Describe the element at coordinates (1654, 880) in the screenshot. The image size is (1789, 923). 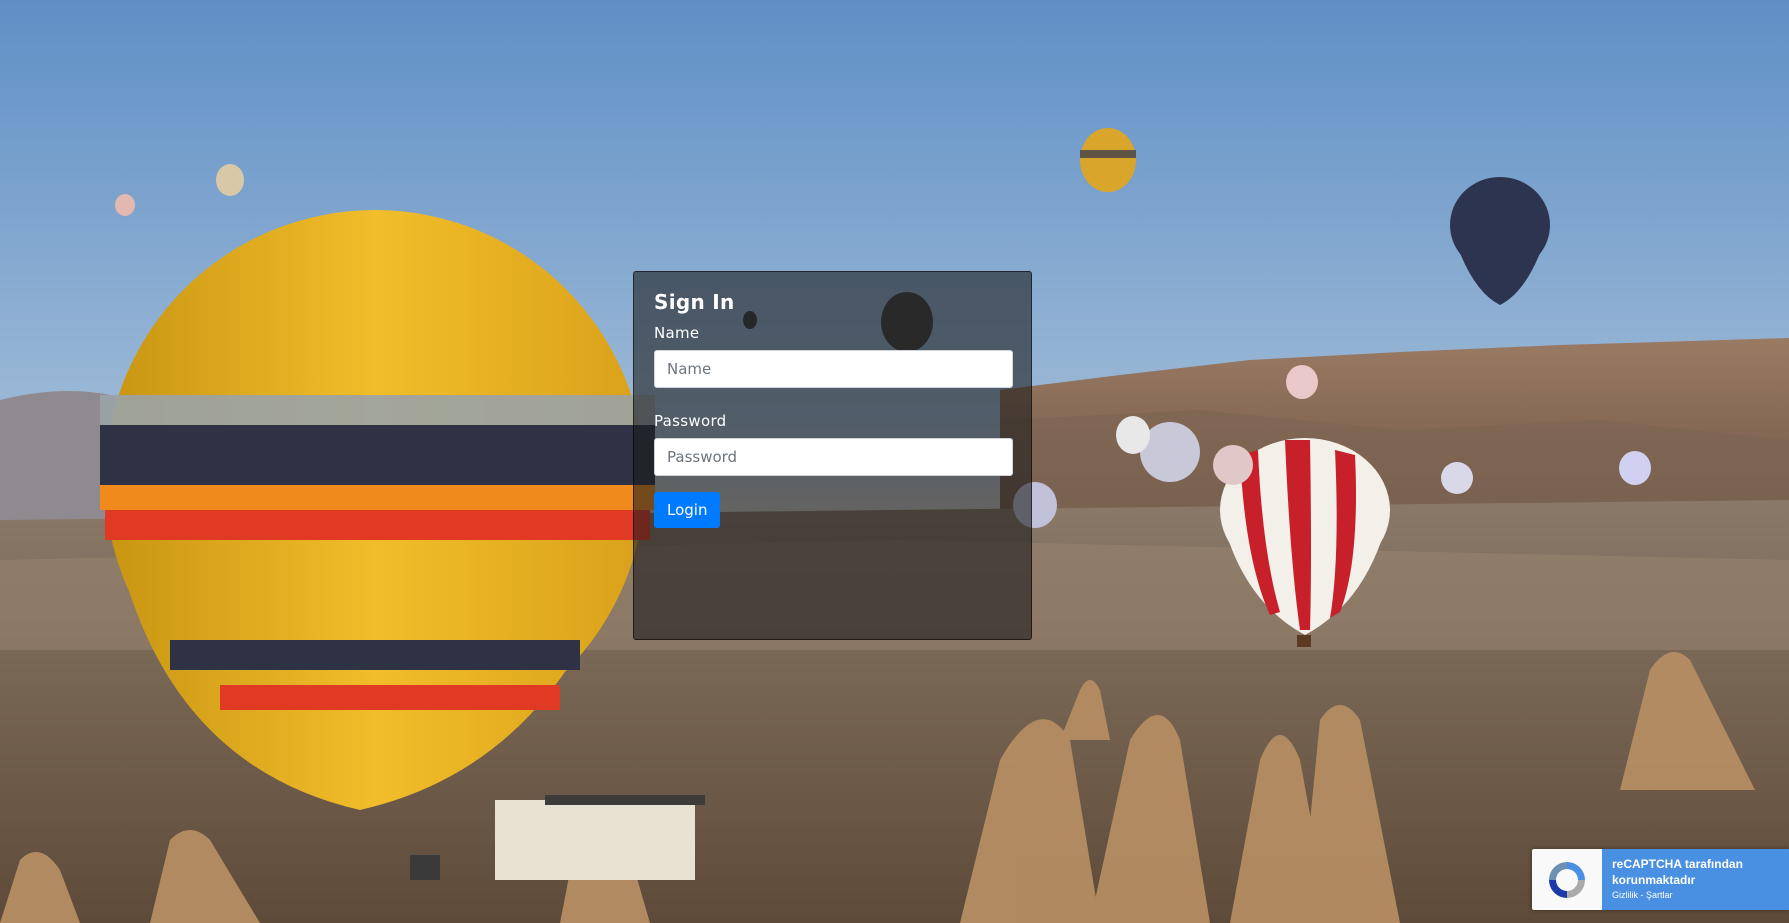
I see `recaptcha-line-2: korunmaktadır` at that location.